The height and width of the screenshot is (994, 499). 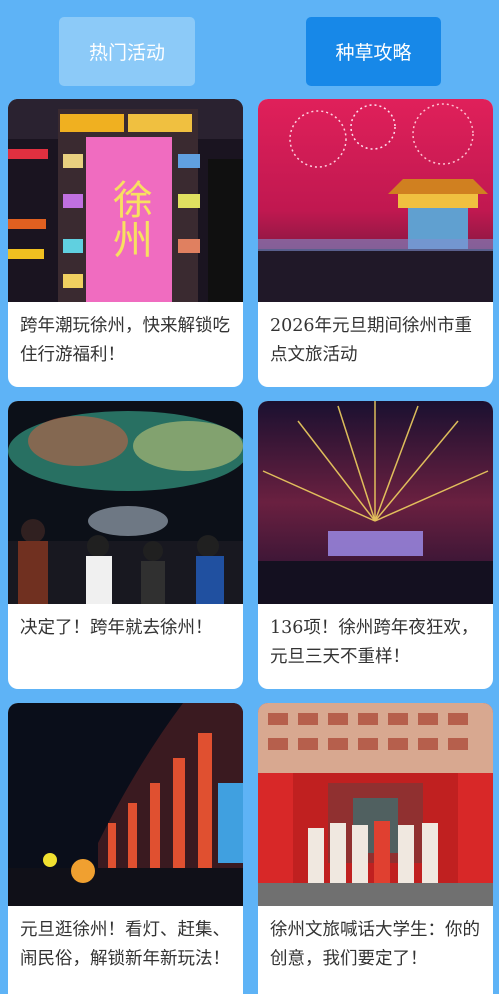 I want to click on article-card: 元旦逛徐州！看灯、赶集、闹民俗，解锁新年新玩法！, so click(x=125, y=848).